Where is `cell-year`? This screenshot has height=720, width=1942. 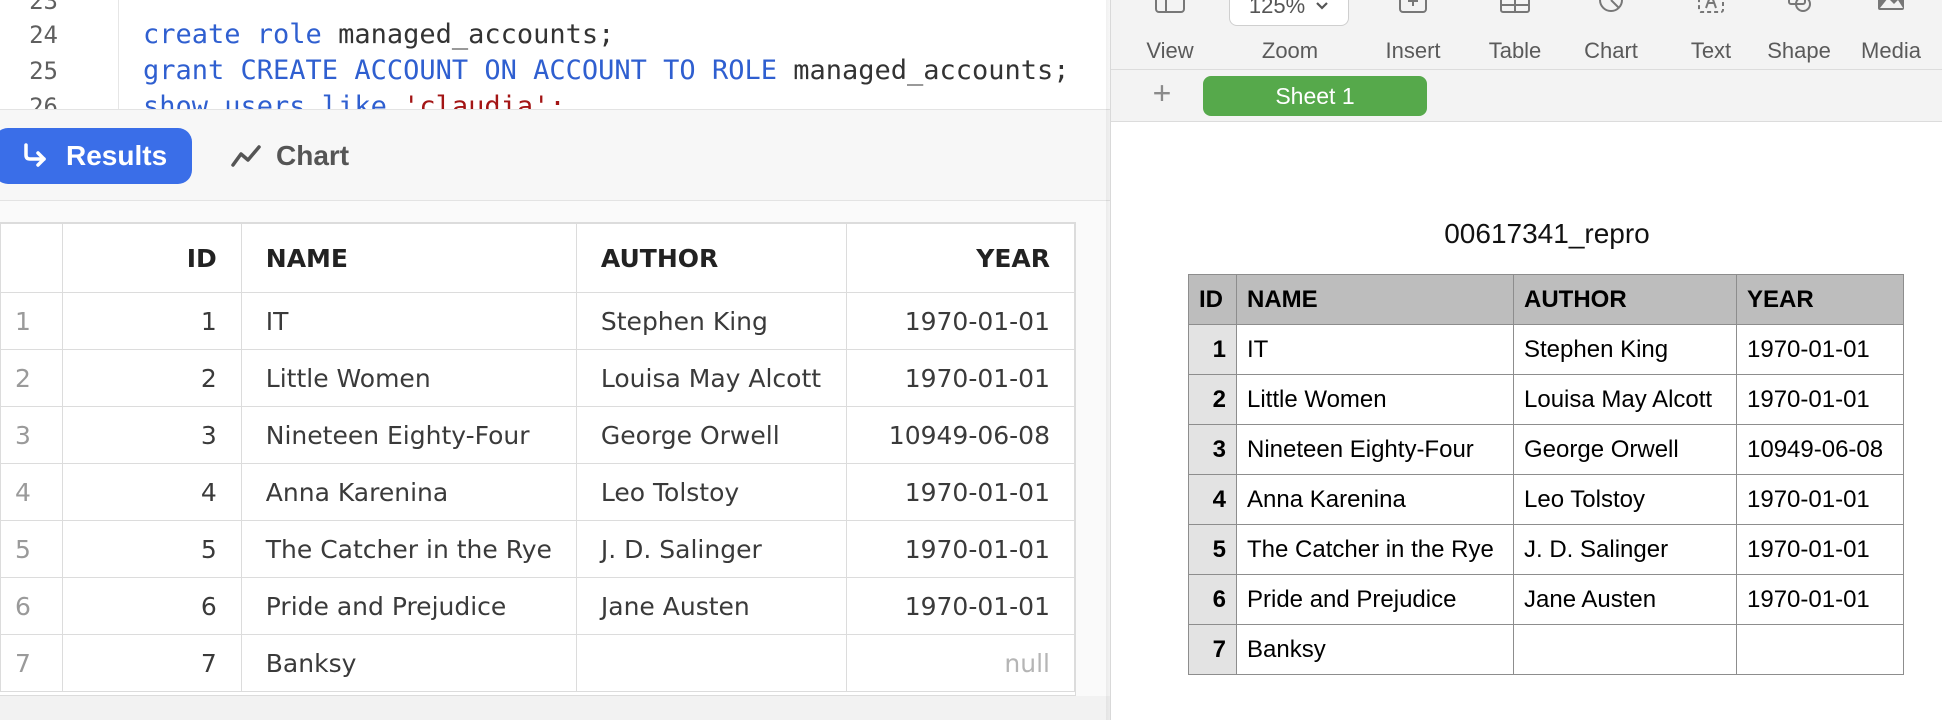 cell-year is located at coordinates (1820, 649).